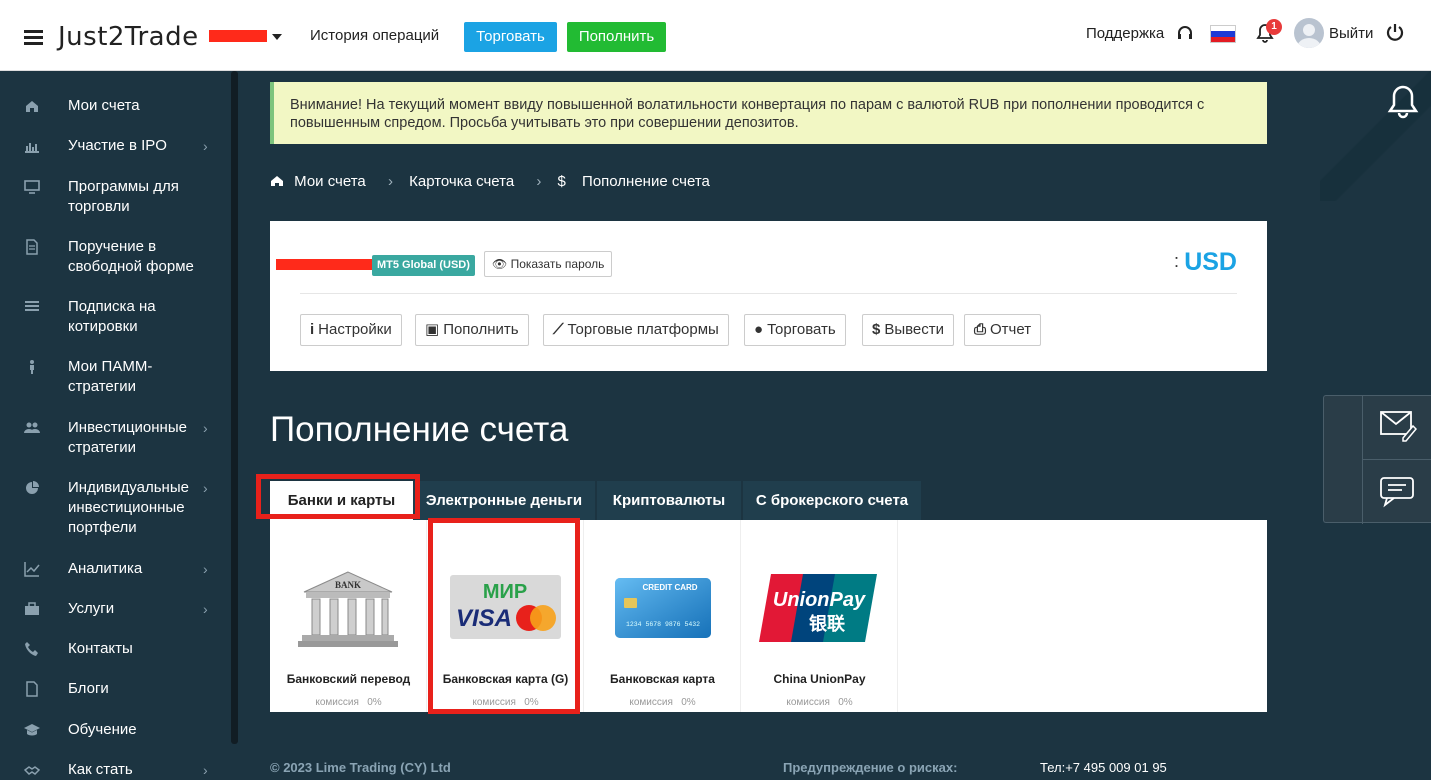 This screenshot has width=1431, height=780. I want to click on divider, so click(768, 293).